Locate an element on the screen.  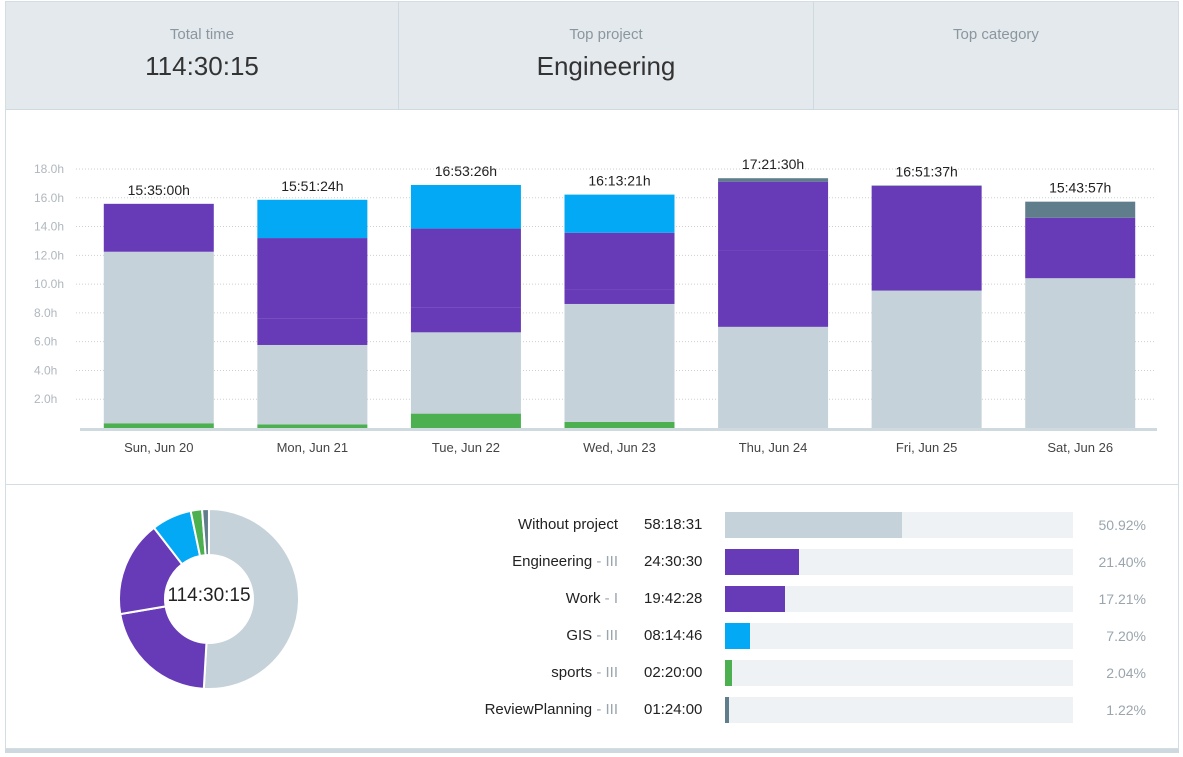
bar-total-label: 15:51:24h is located at coordinates (312, 186).